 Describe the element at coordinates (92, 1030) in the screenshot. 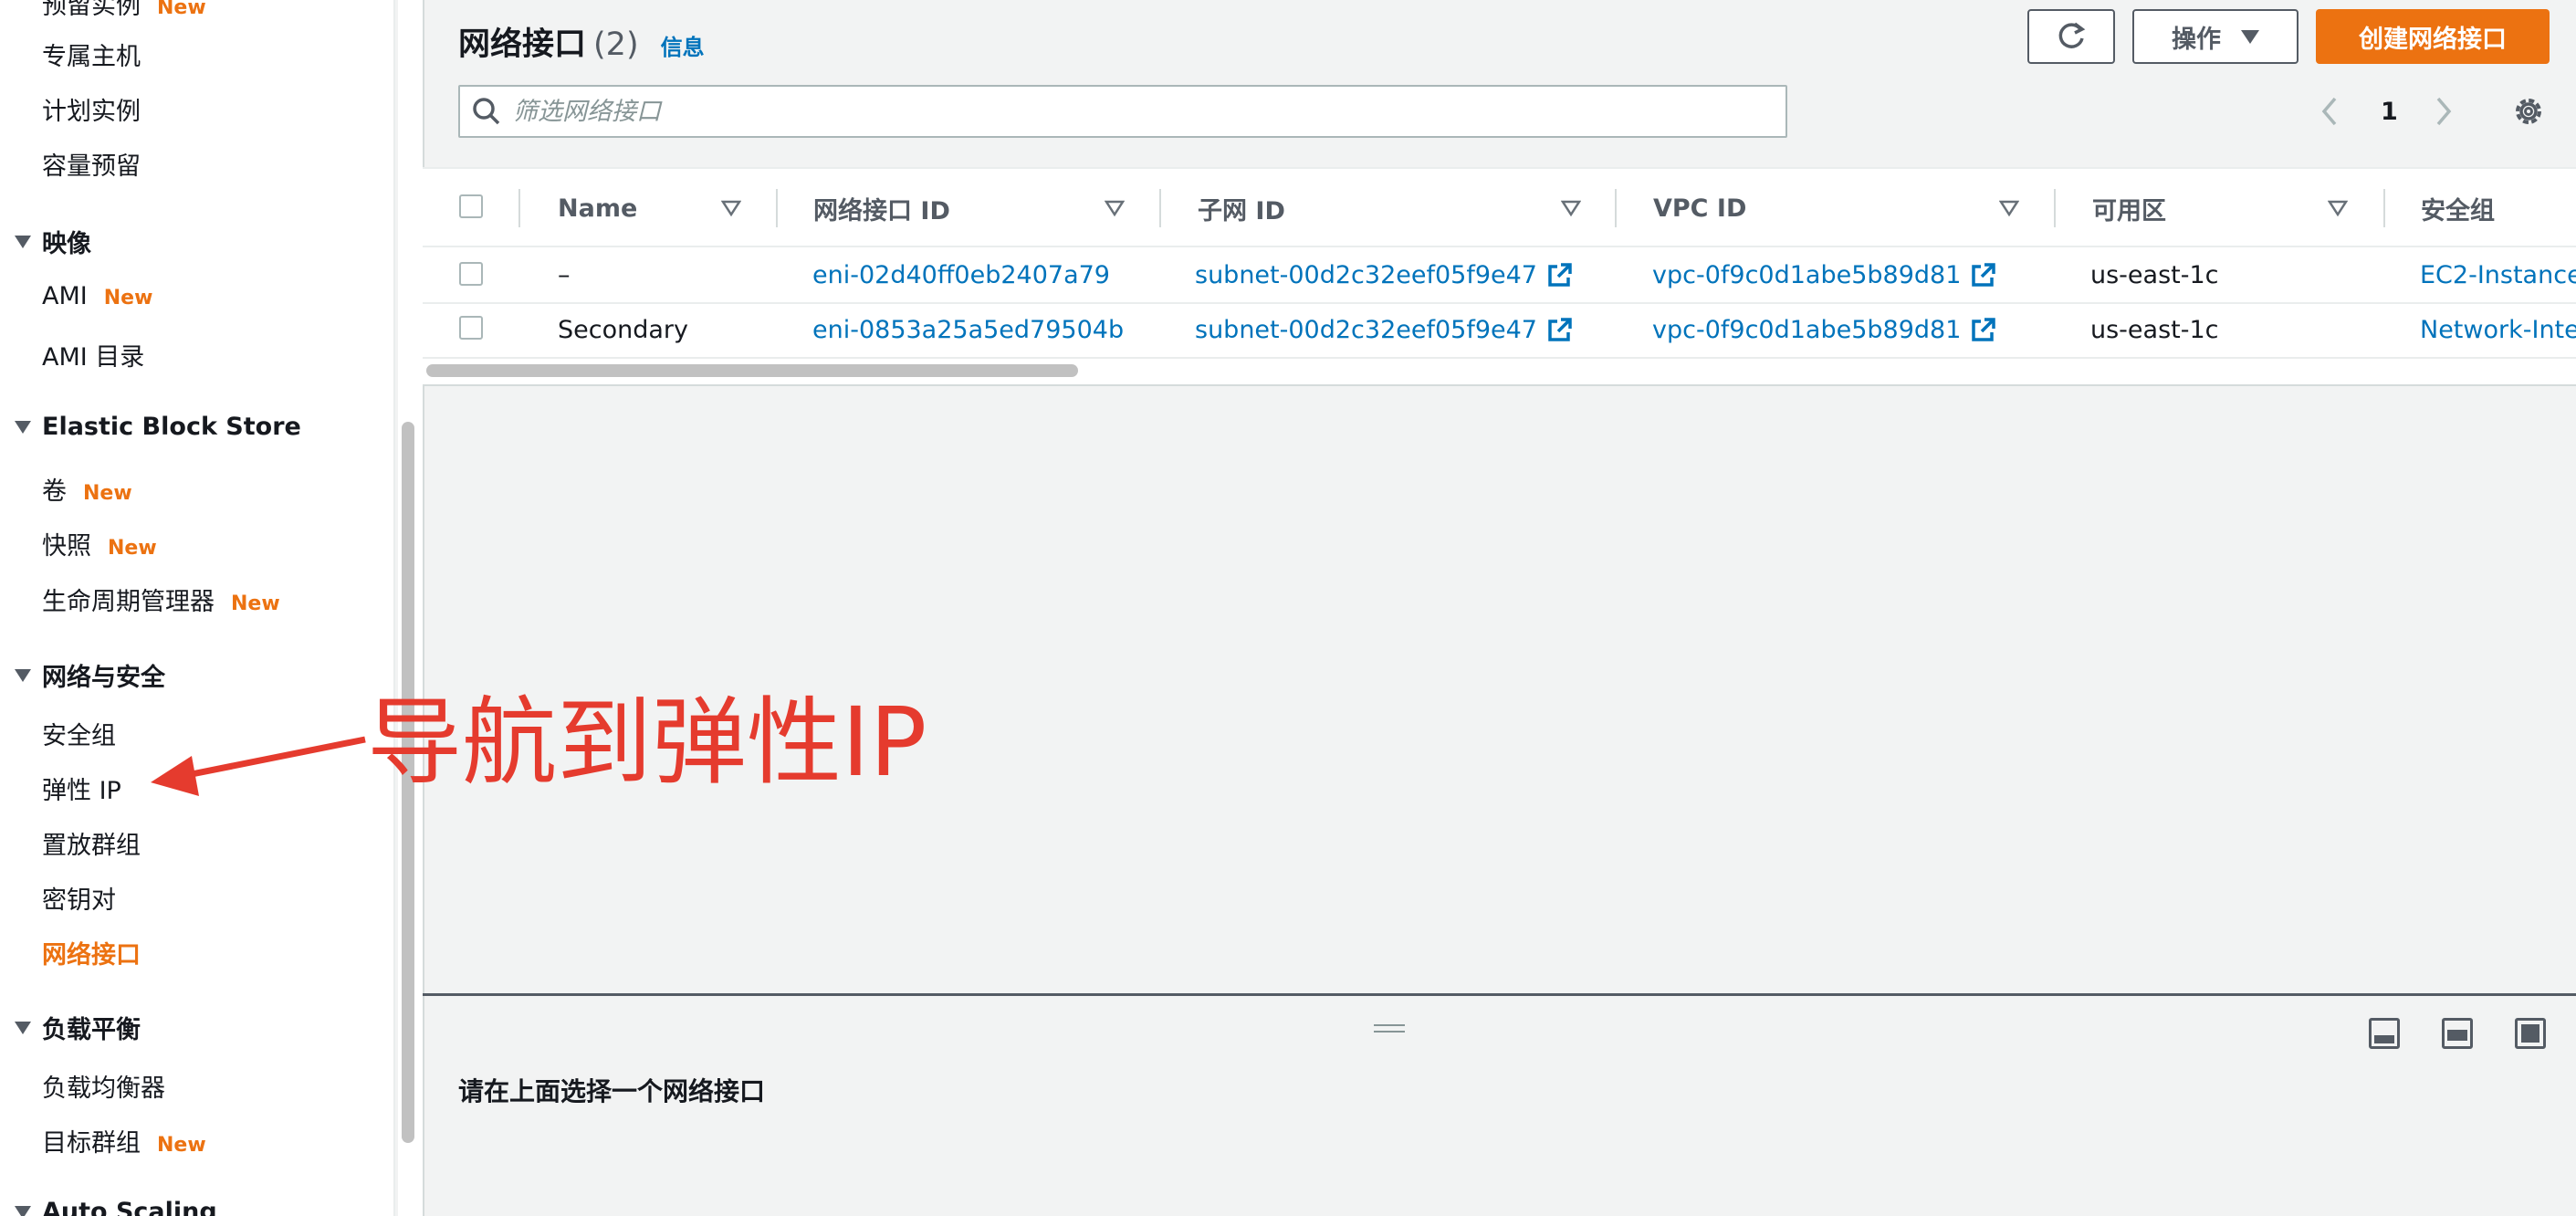

I see `section-label: 负载平衡` at that location.